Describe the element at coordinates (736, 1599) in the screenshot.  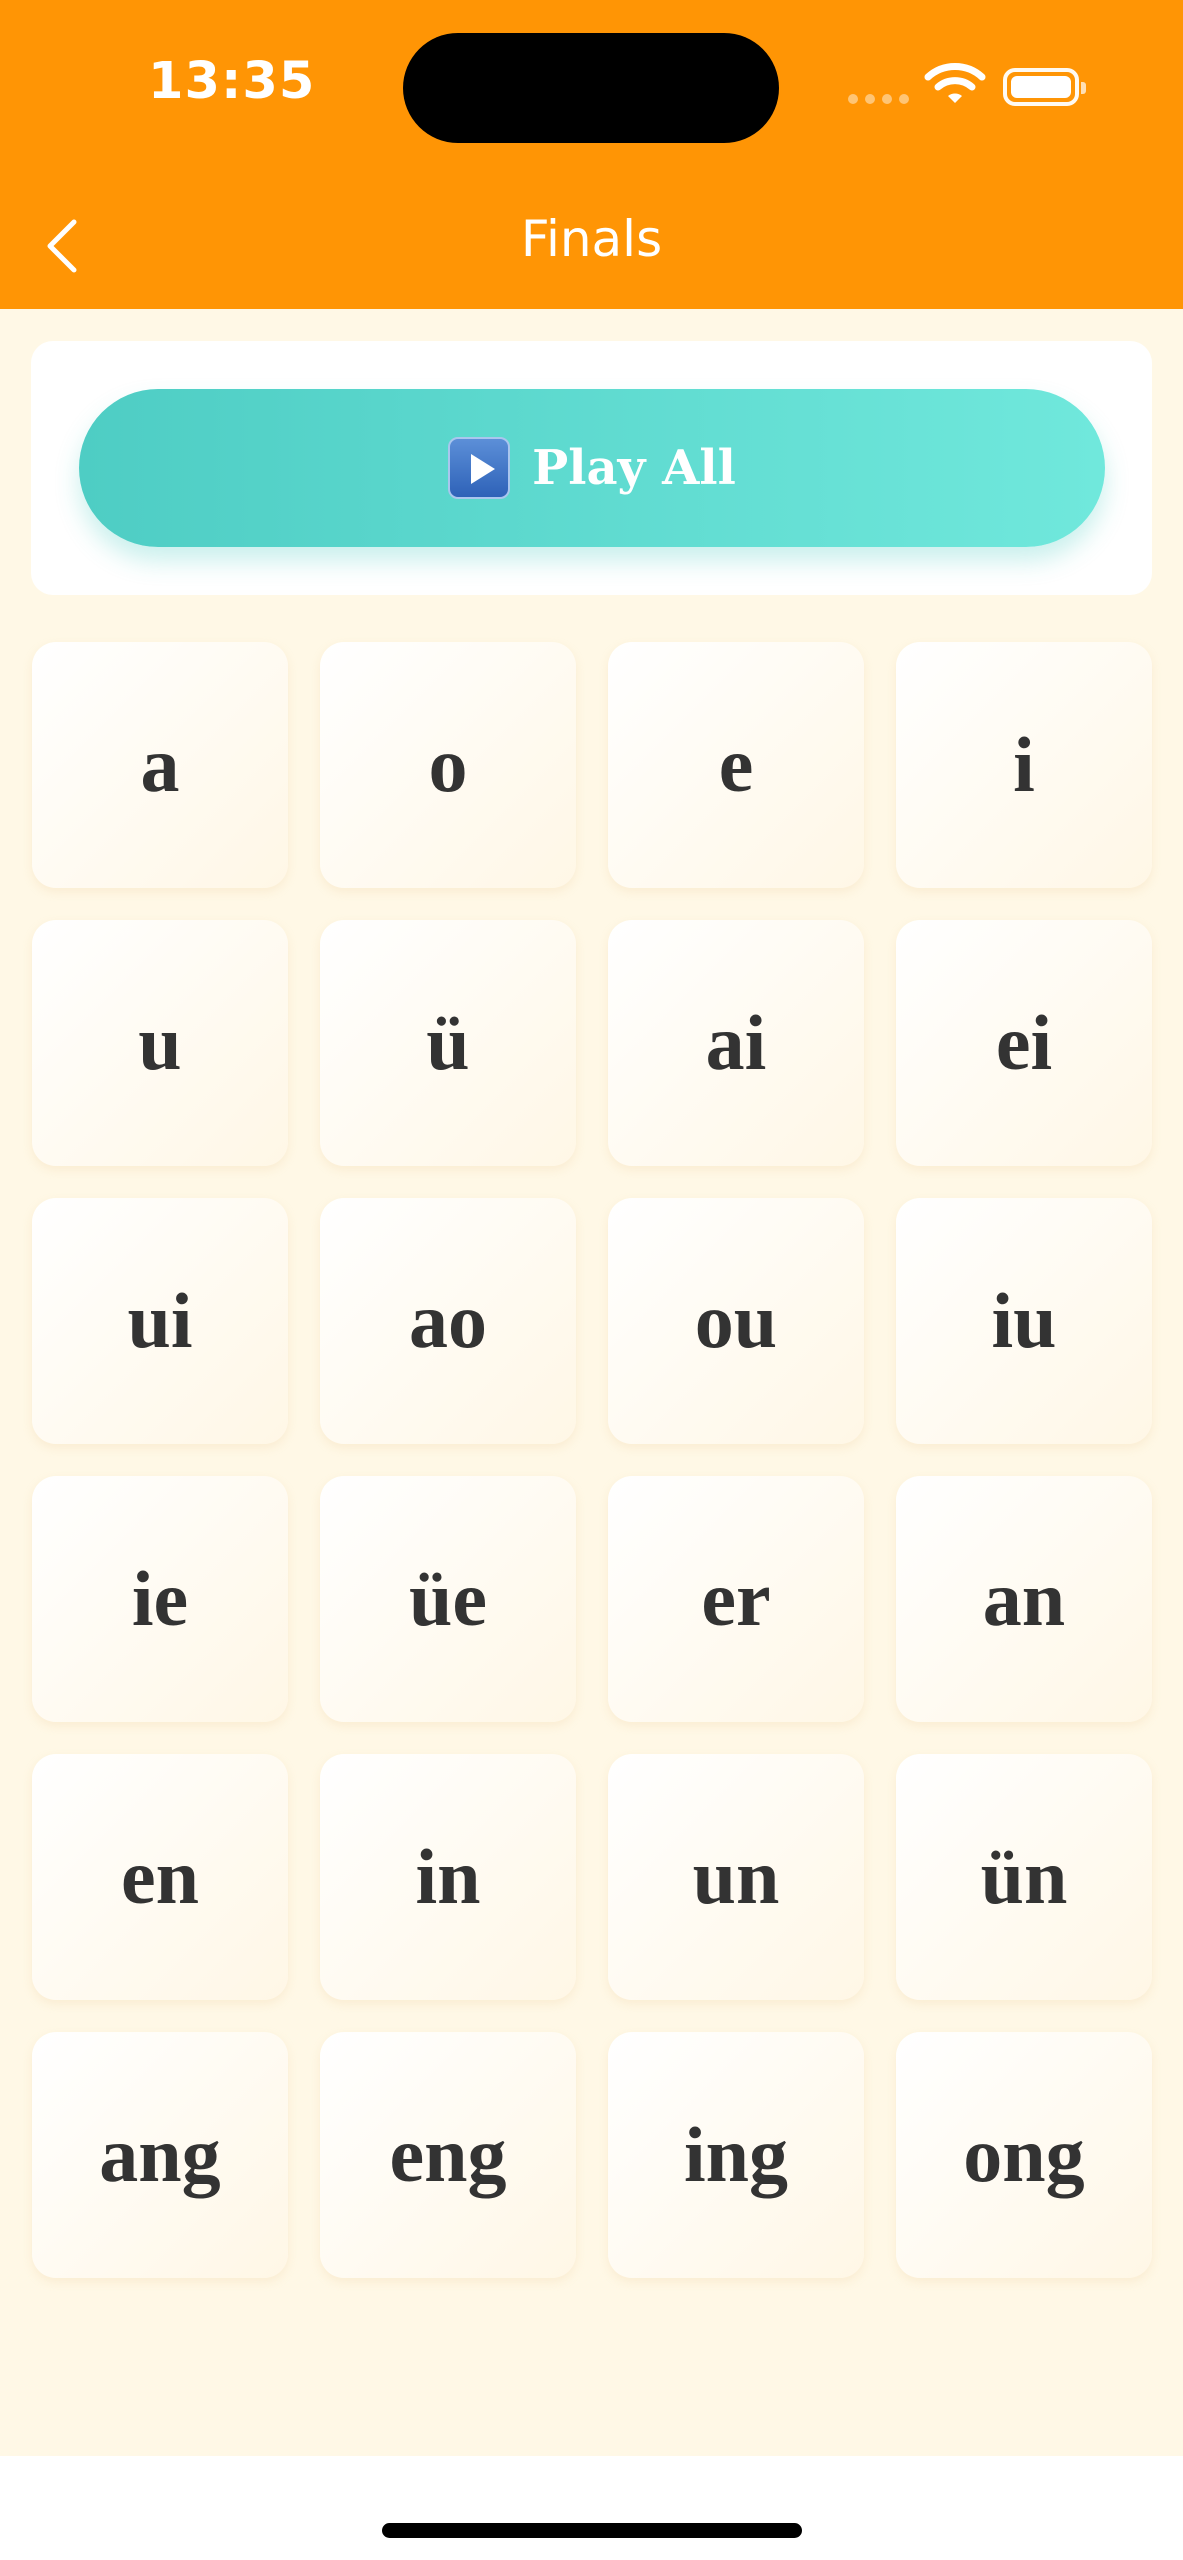
I see `final-tile: er` at that location.